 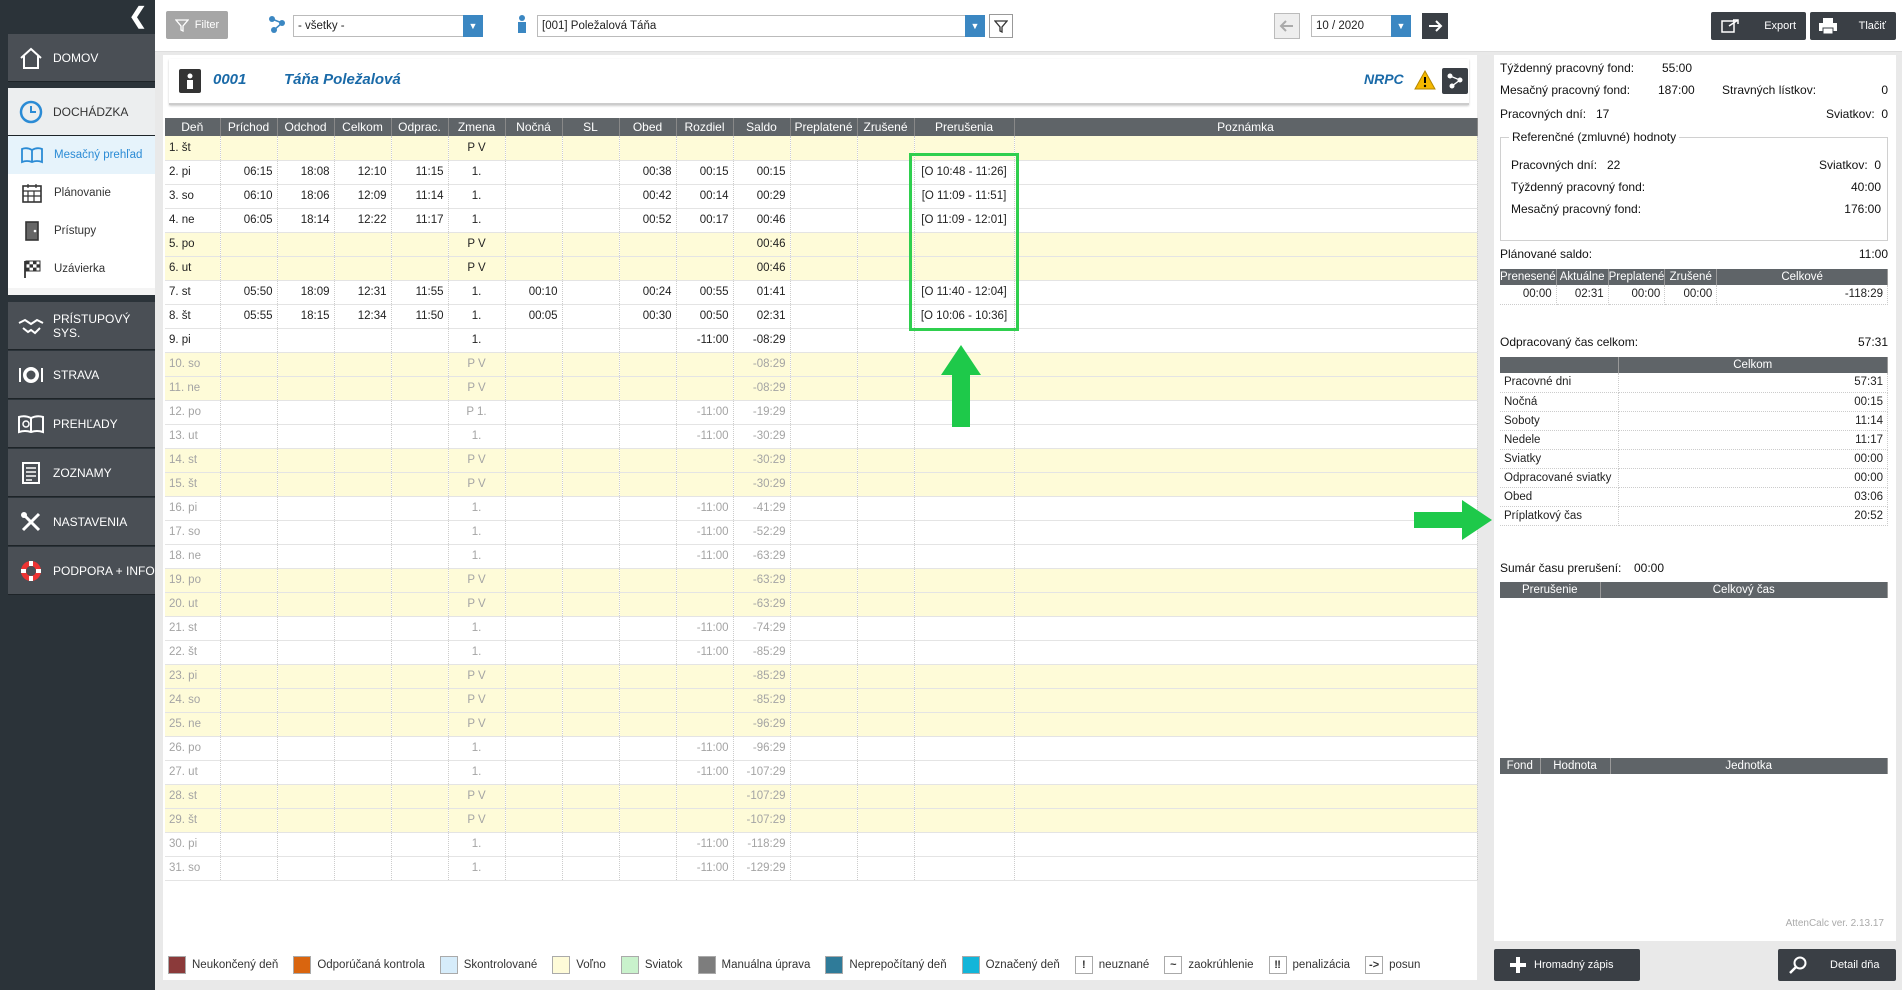 What do you see at coordinates (1361, 26) in the screenshot?
I see `period-select: 10 / 2020 ▼` at bounding box center [1361, 26].